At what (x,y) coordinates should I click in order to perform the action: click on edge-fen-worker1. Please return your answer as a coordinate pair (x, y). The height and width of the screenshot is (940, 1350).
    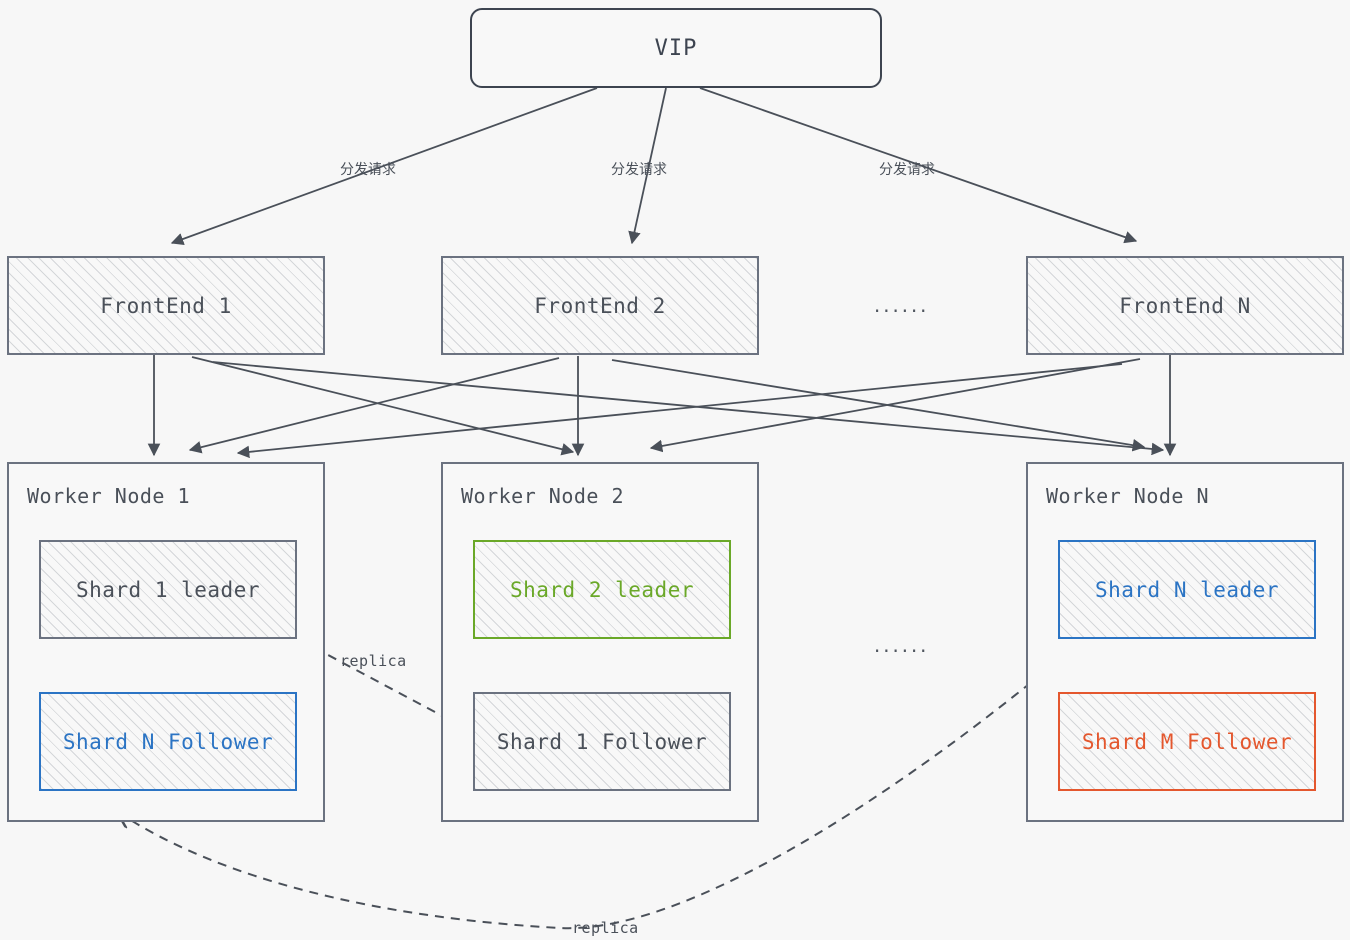
    Looking at the image, I should click on (679, 411).